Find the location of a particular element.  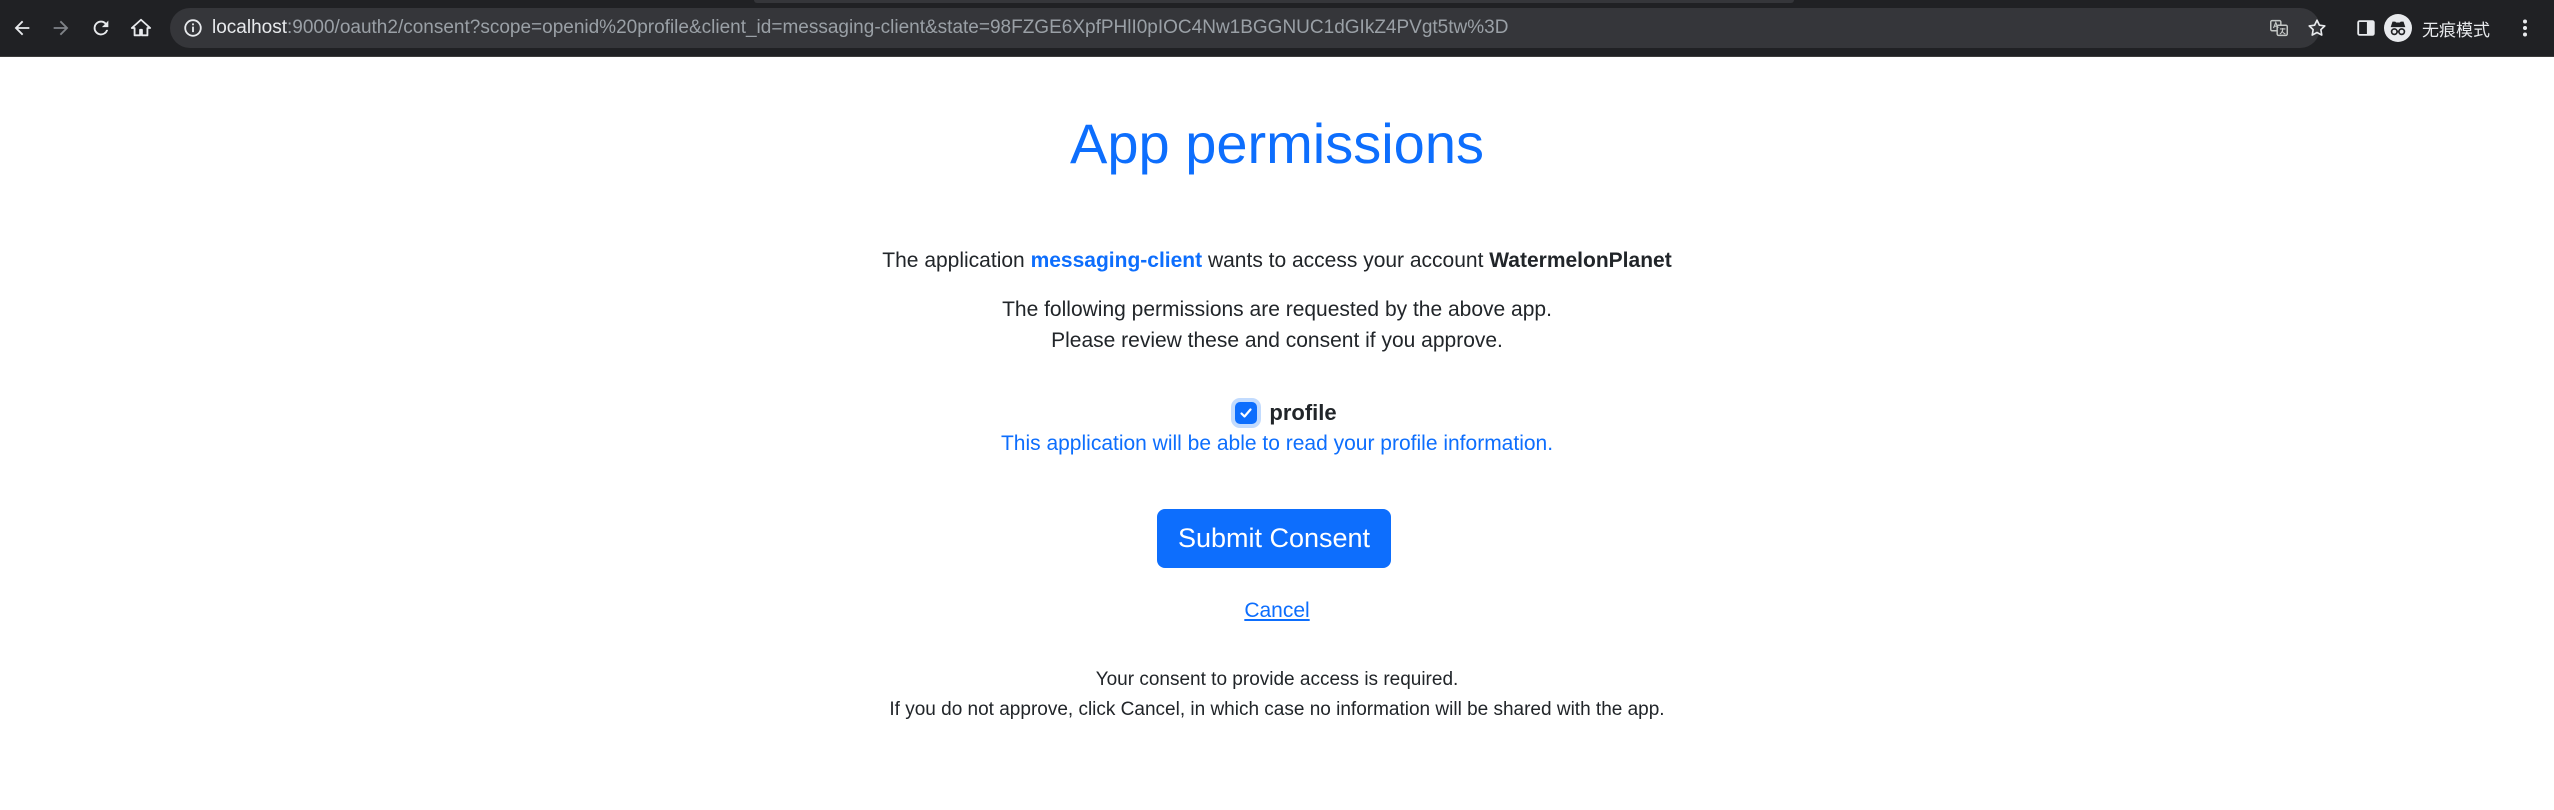

forward-button is located at coordinates (61, 28).